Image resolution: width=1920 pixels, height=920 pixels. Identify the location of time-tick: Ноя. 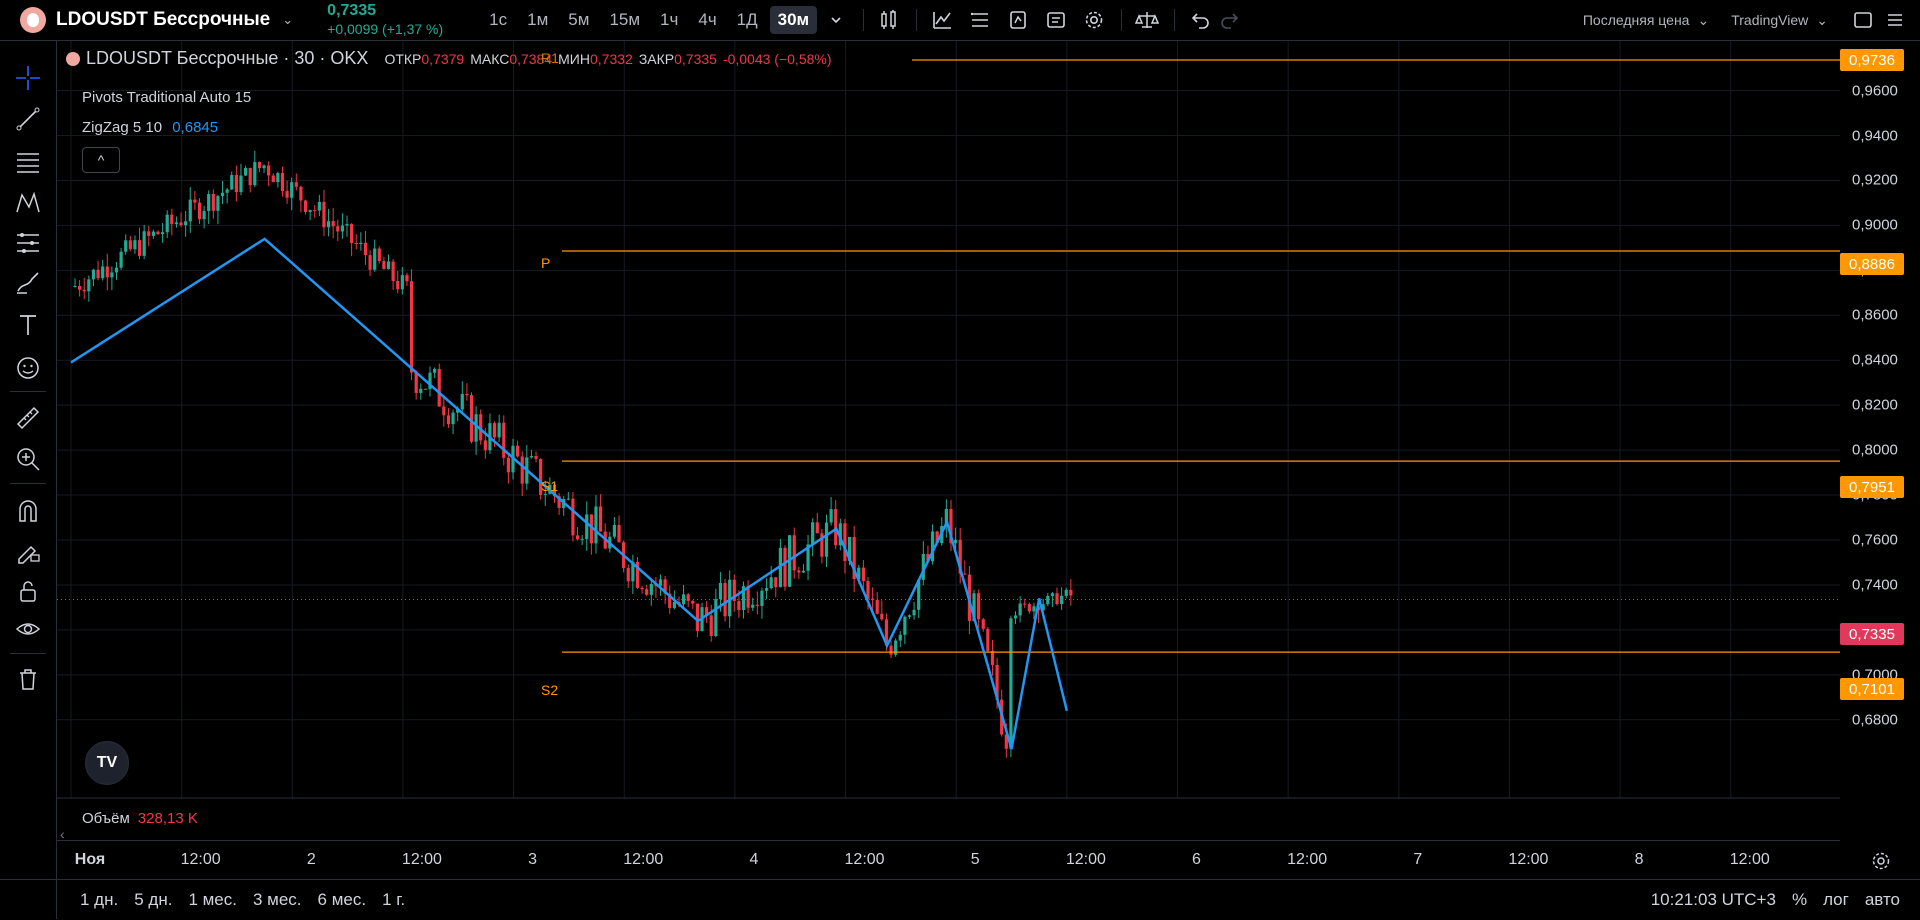
(90, 859).